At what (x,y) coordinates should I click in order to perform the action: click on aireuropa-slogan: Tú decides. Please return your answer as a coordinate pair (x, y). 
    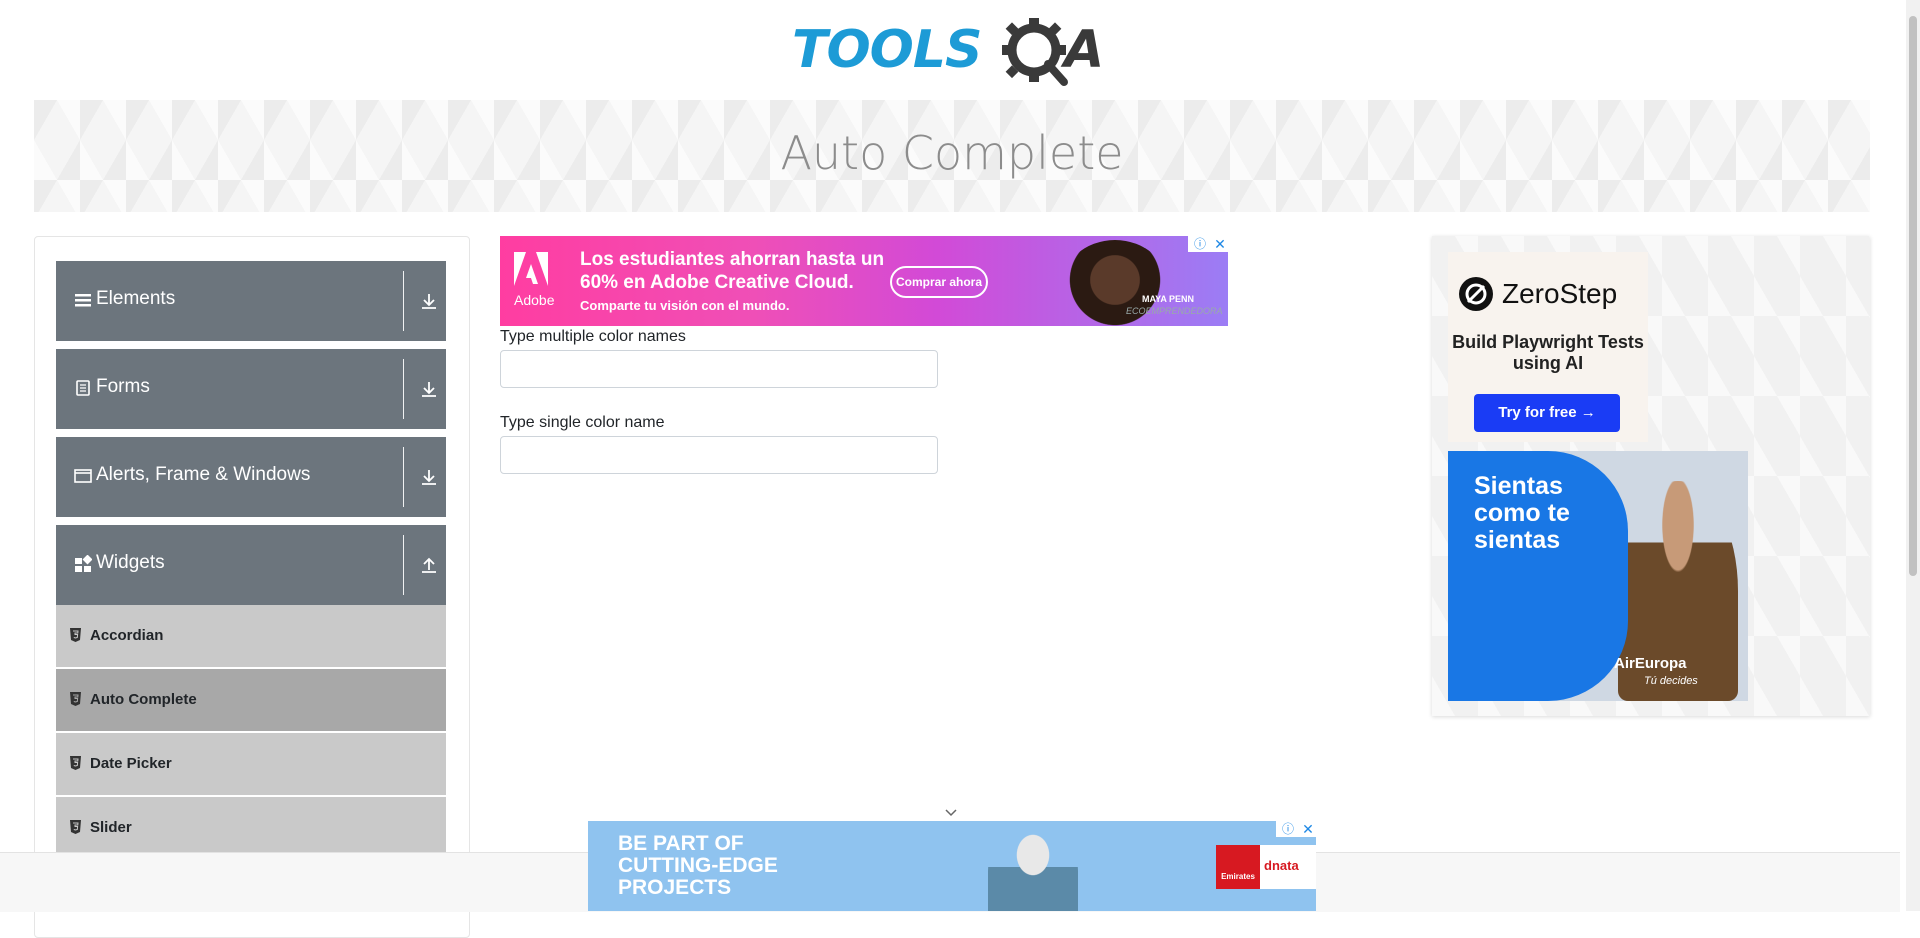
    Looking at the image, I should click on (1671, 681).